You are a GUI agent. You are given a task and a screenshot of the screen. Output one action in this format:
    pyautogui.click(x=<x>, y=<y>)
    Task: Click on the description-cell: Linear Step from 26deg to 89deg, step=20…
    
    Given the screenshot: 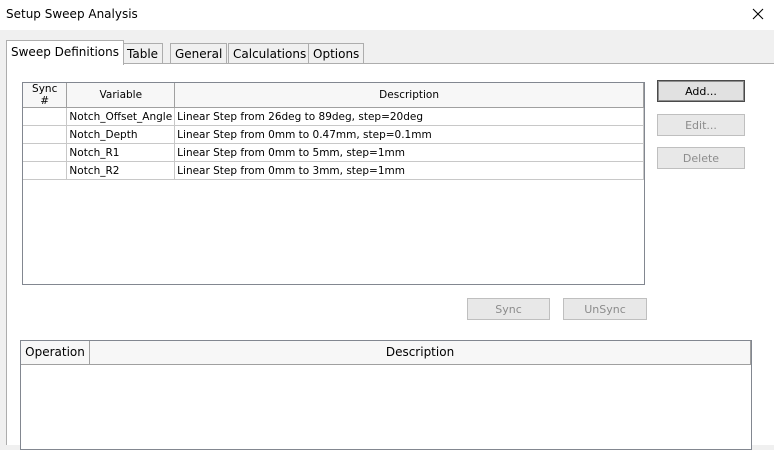 What is the action you would take?
    pyautogui.click(x=409, y=116)
    